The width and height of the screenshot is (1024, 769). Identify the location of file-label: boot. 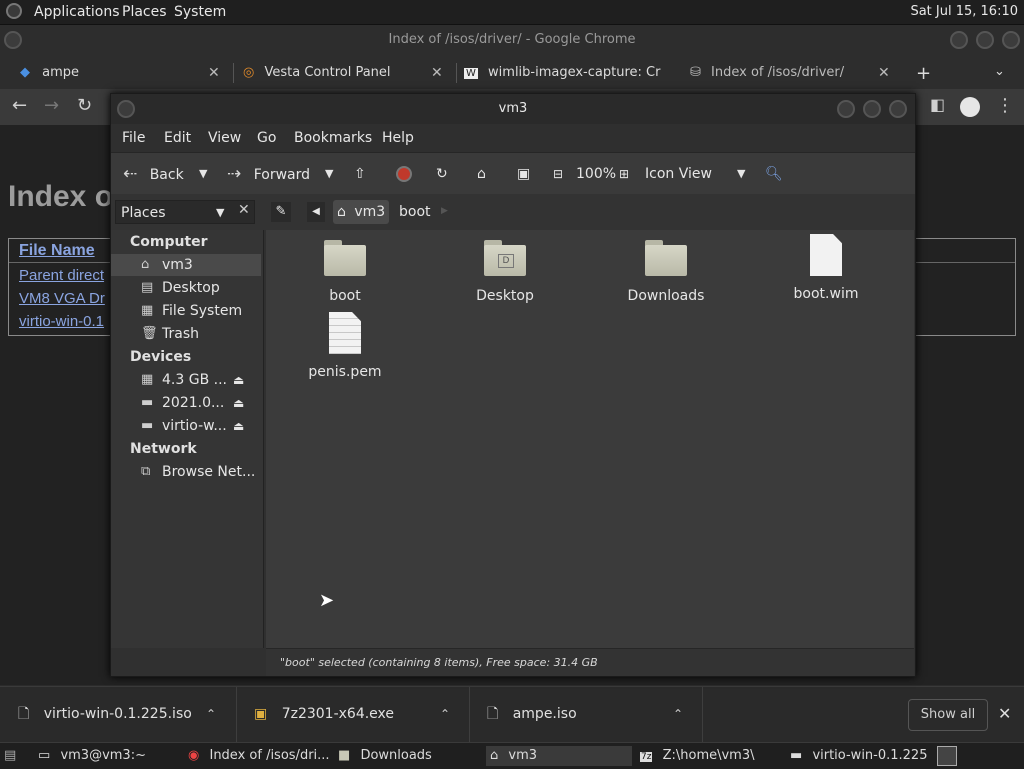
(345, 296).